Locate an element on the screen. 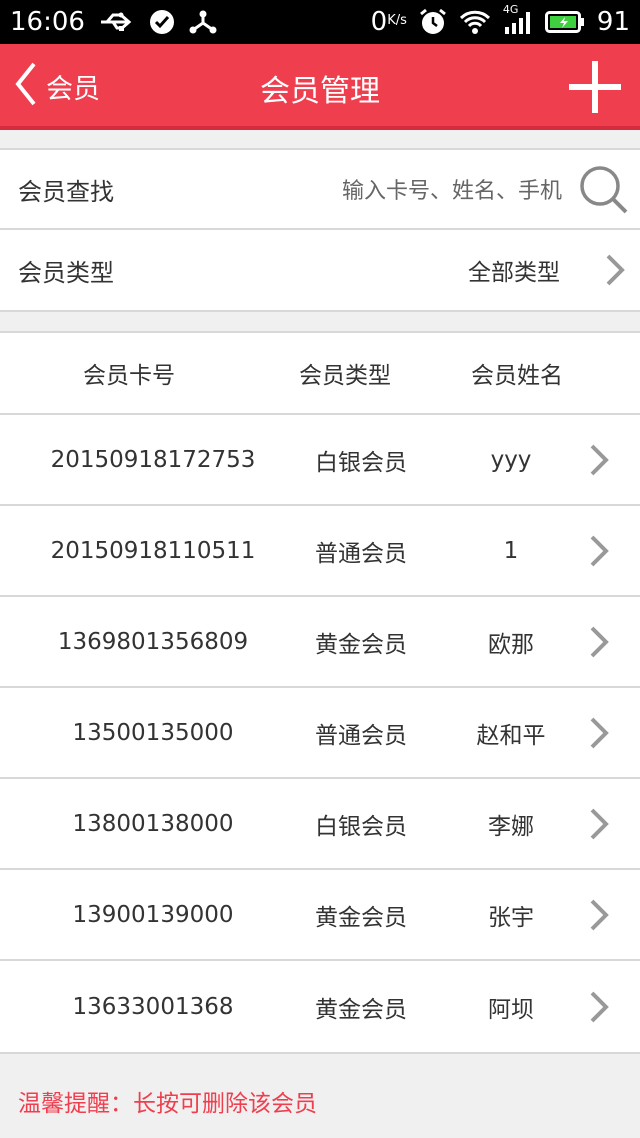 Image resolution: width=640 pixels, height=1138 pixels. footer-tip: 温馨提醒：长按可删除该会员 is located at coordinates (167, 1104).